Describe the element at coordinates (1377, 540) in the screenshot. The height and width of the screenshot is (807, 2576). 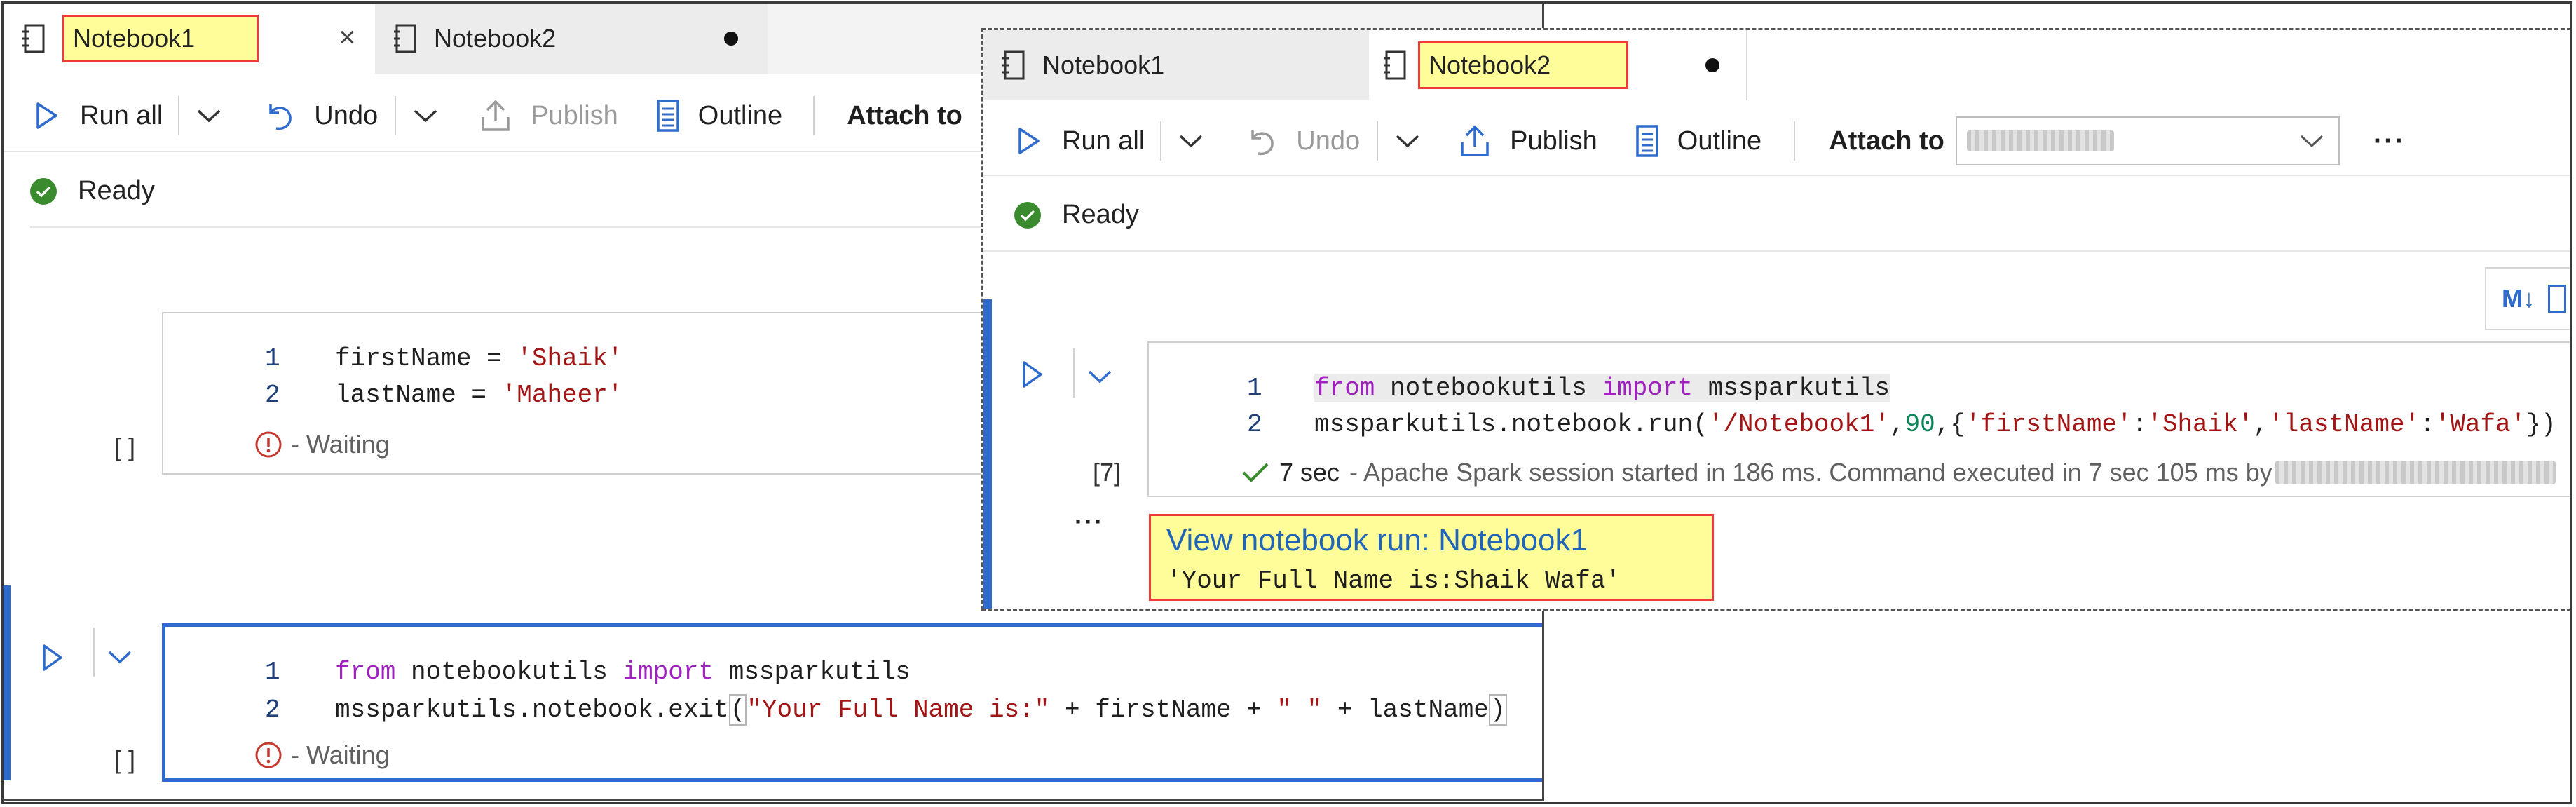
I see `view-notebook-run-link: View notebook run: Notebook1` at that location.